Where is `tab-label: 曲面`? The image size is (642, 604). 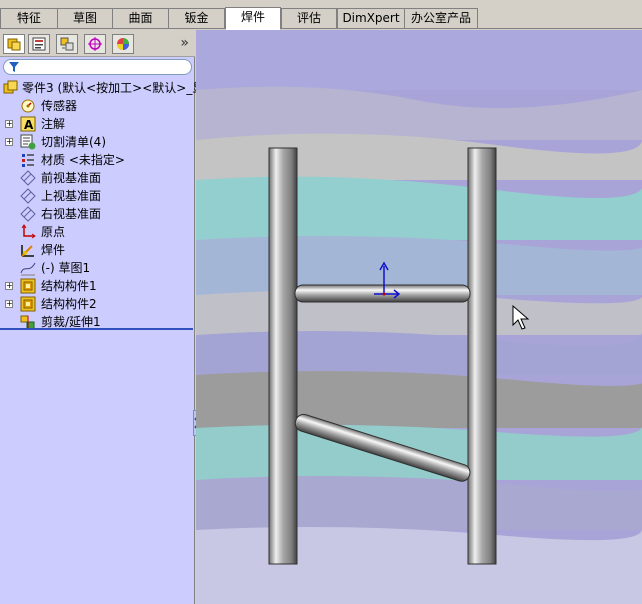
tab-label: 曲面 is located at coordinates (140, 18).